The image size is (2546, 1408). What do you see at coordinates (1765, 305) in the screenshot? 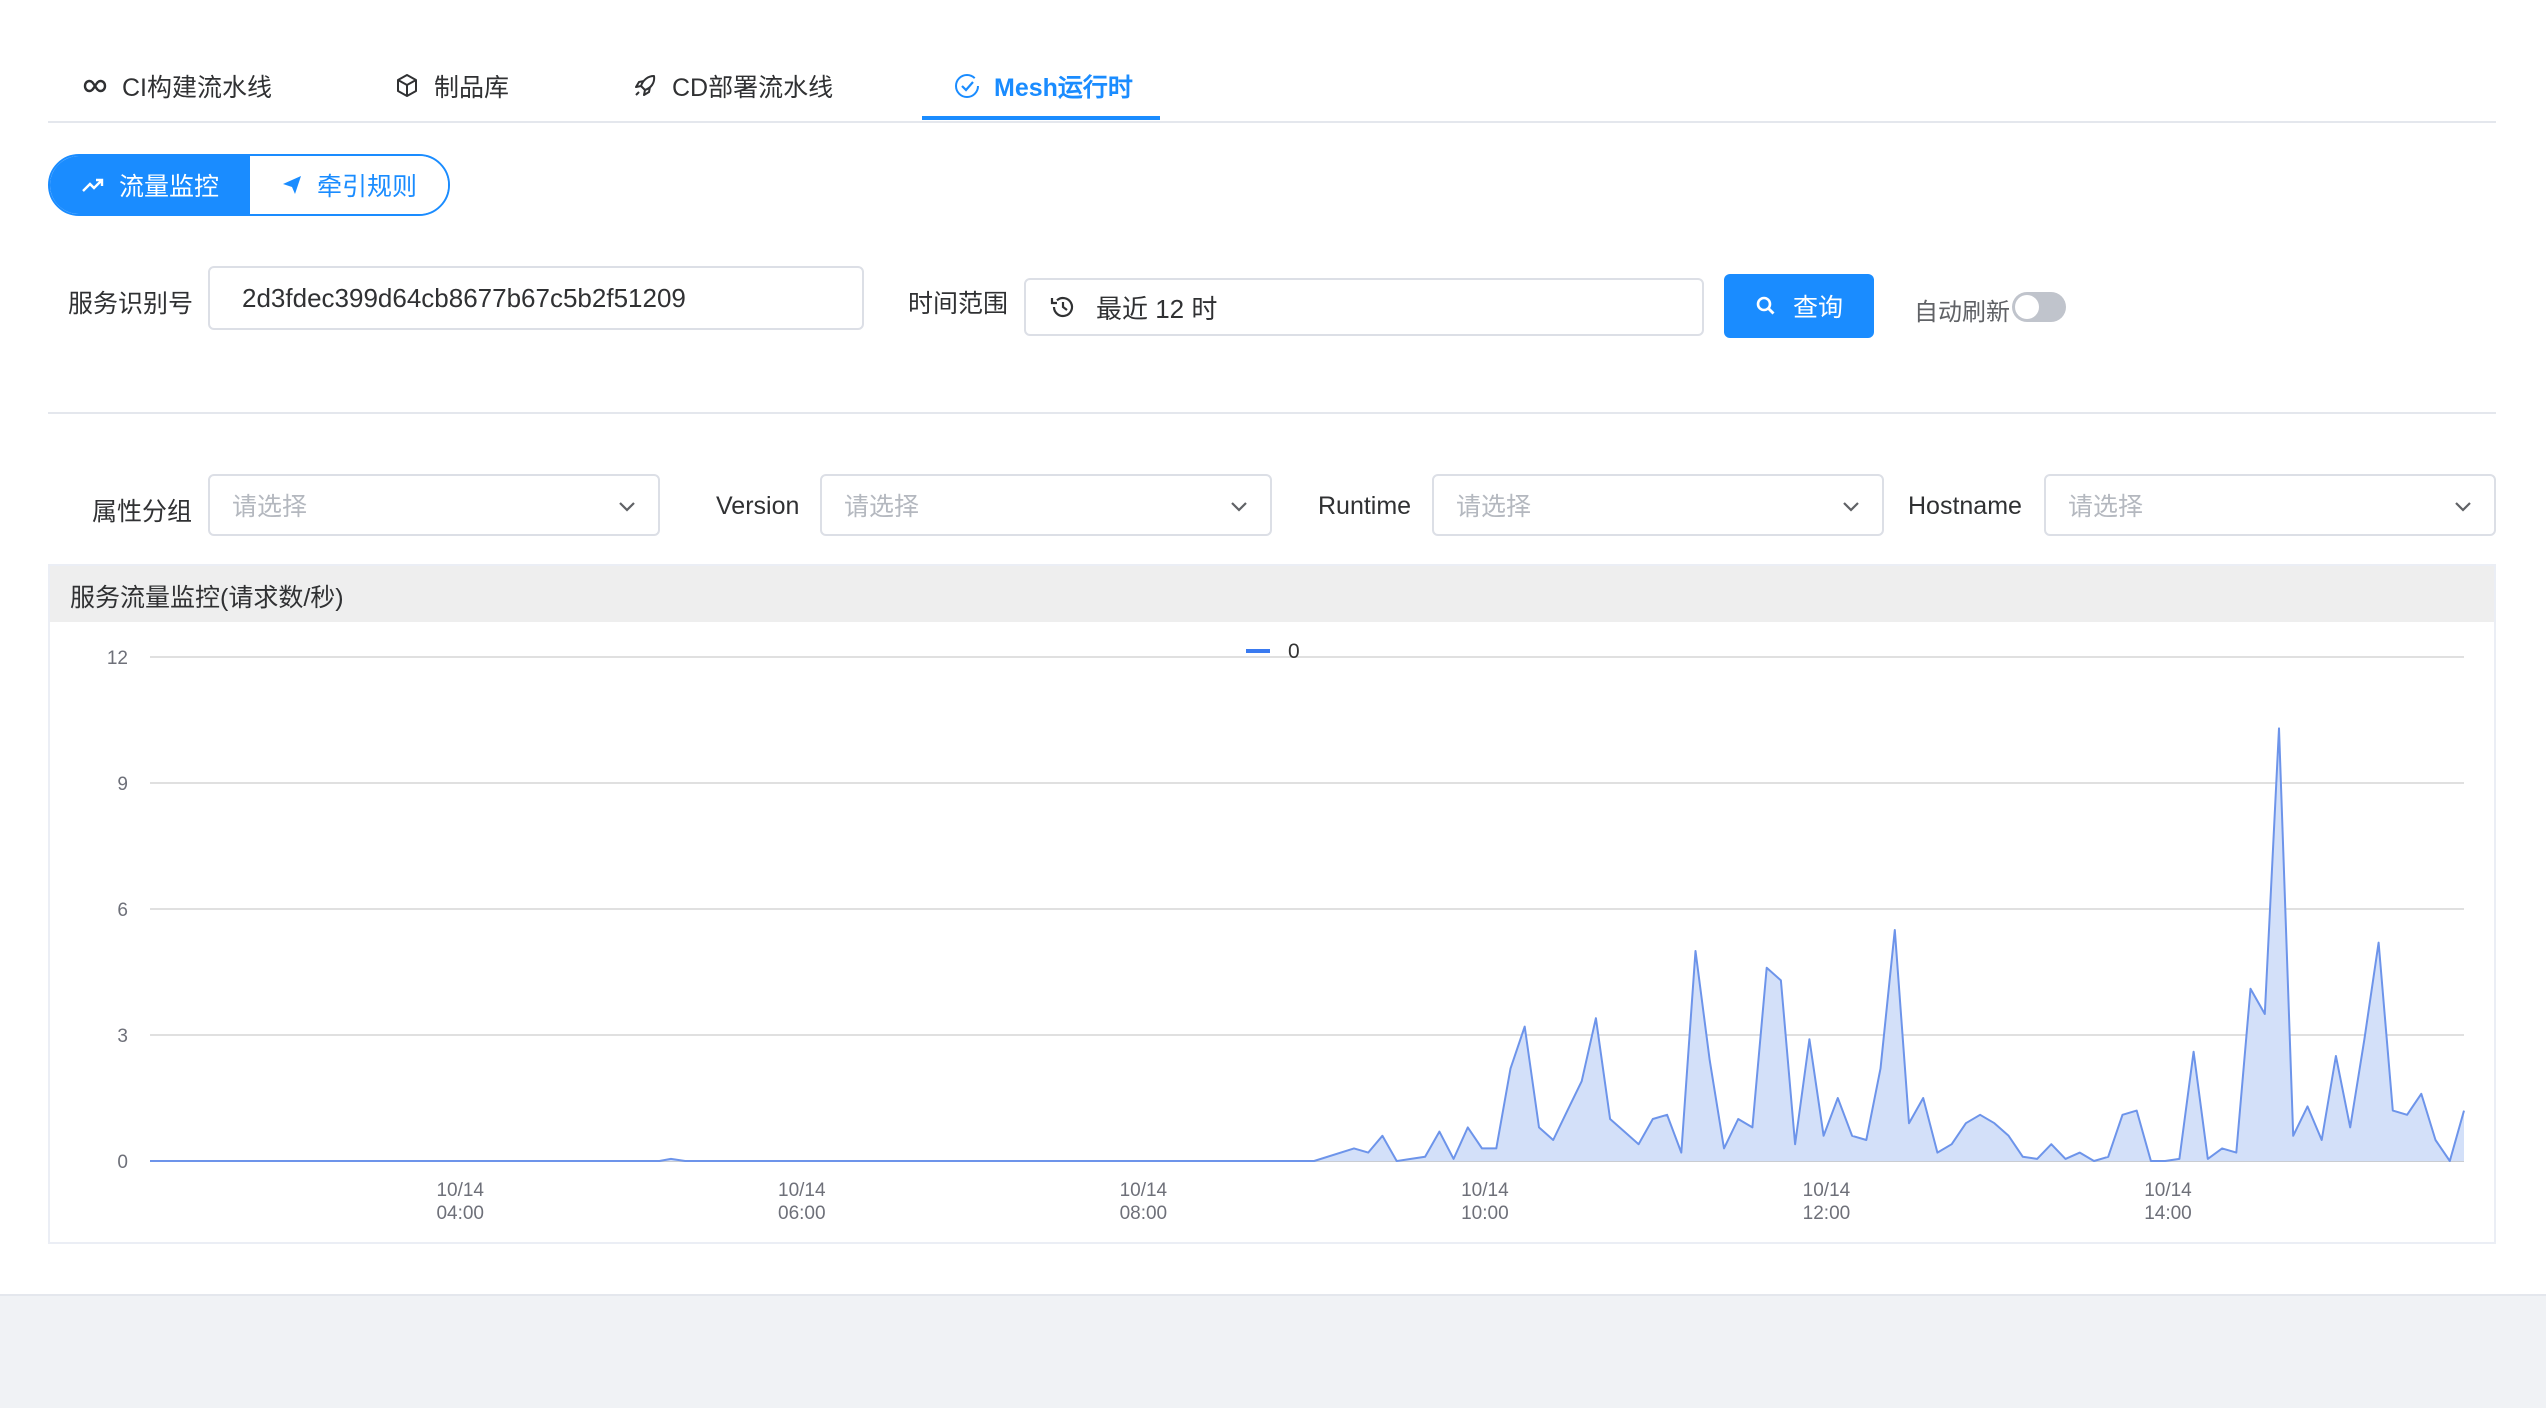
I see `search-icon` at bounding box center [1765, 305].